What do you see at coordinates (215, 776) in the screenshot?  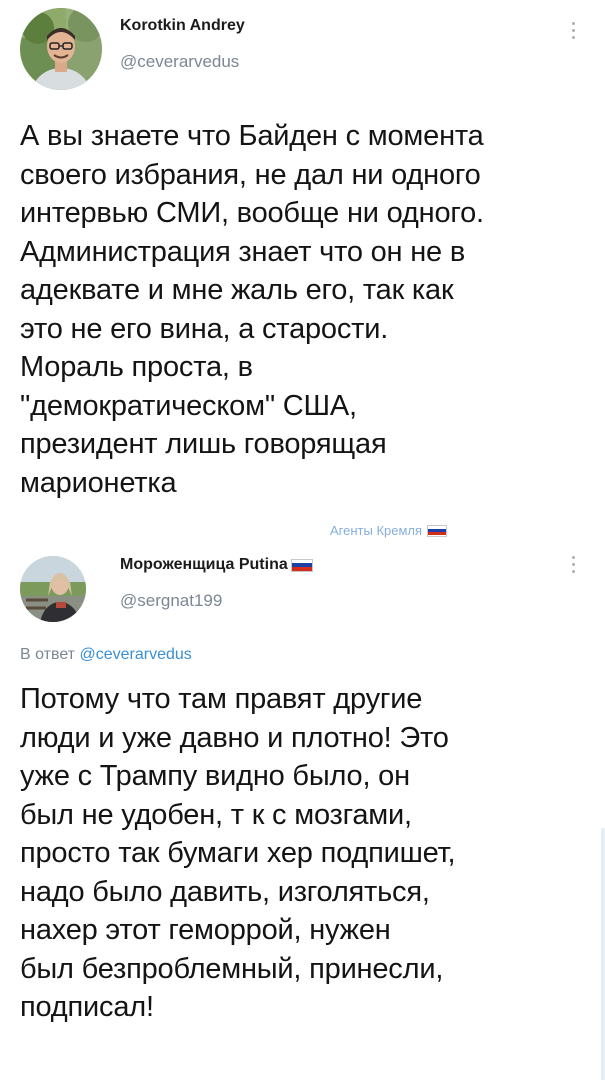 I see `tweet-text-line: уже с Трампу видно было, он` at bounding box center [215, 776].